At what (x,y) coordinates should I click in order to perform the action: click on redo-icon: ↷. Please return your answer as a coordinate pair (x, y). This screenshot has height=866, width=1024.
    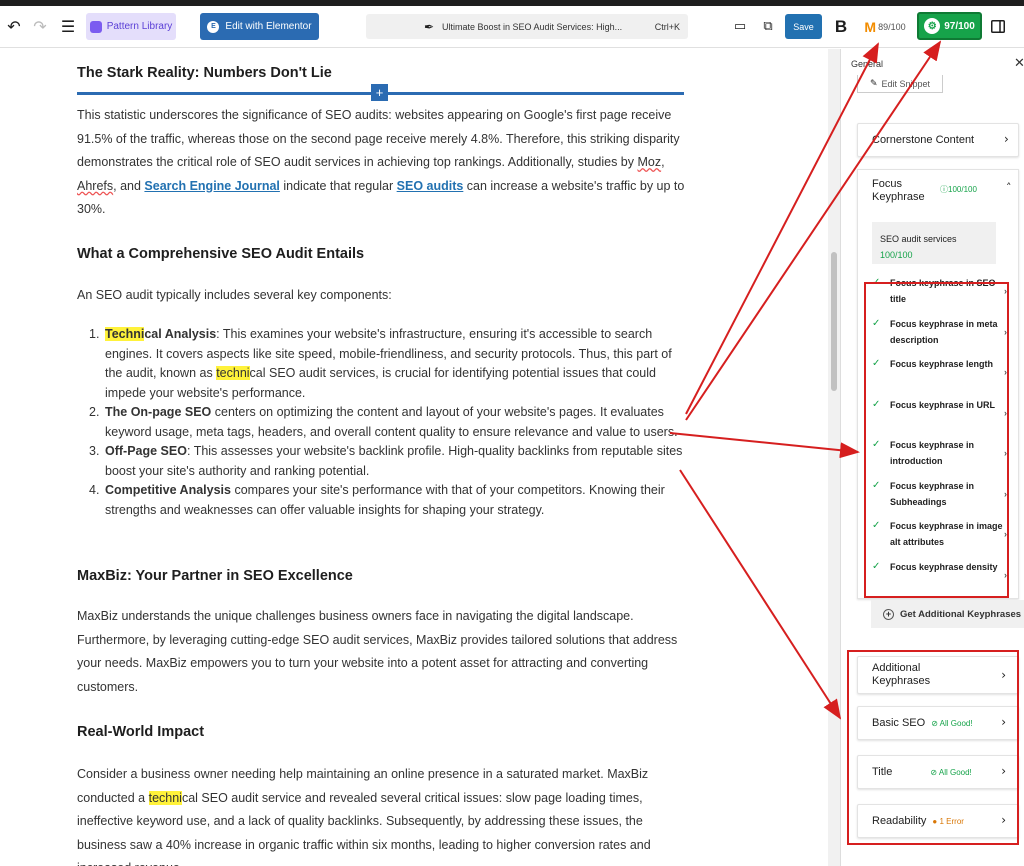
    Looking at the image, I should click on (40, 26).